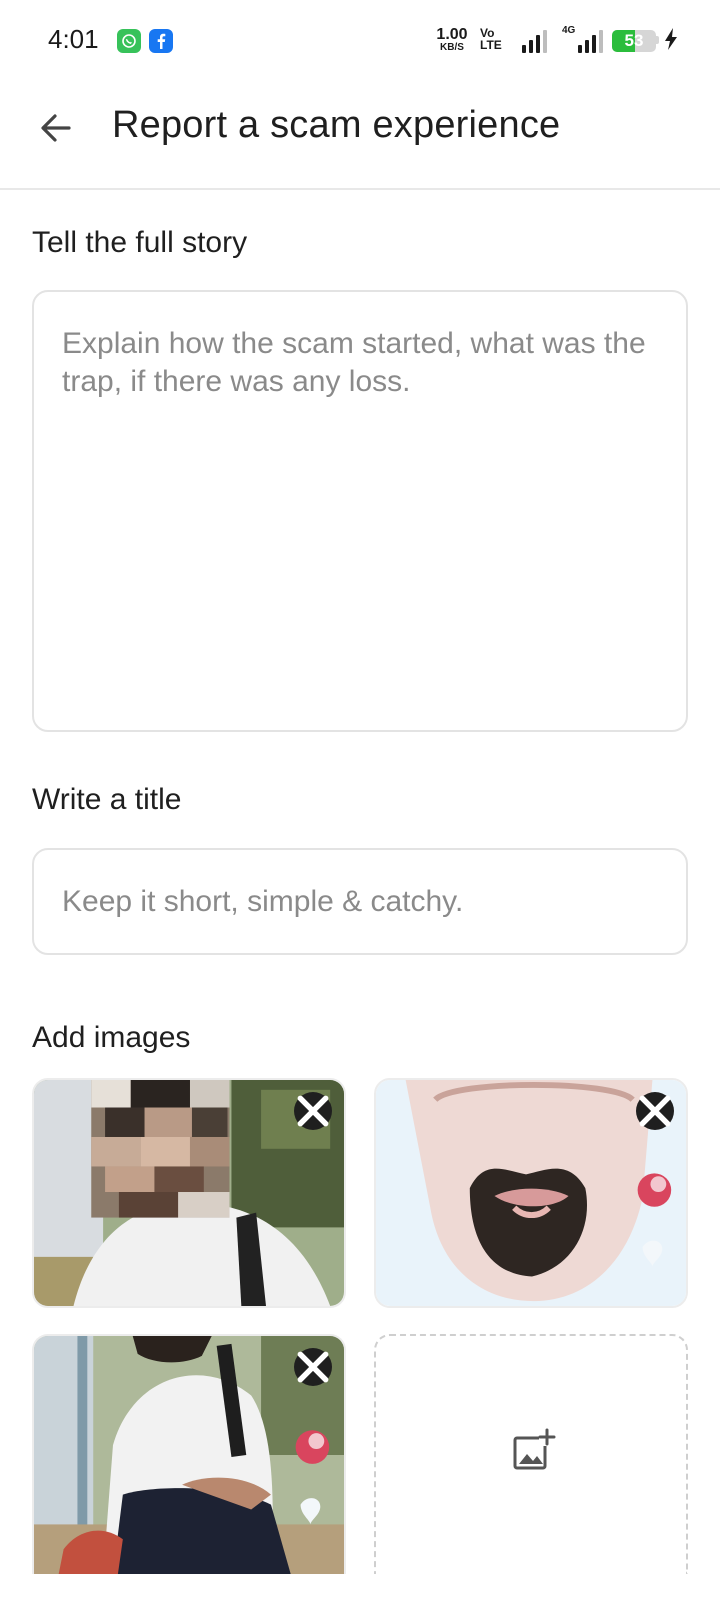 Image resolution: width=720 pixels, height=1604 pixels. What do you see at coordinates (671, 42) in the screenshot?
I see `charging-icon` at bounding box center [671, 42].